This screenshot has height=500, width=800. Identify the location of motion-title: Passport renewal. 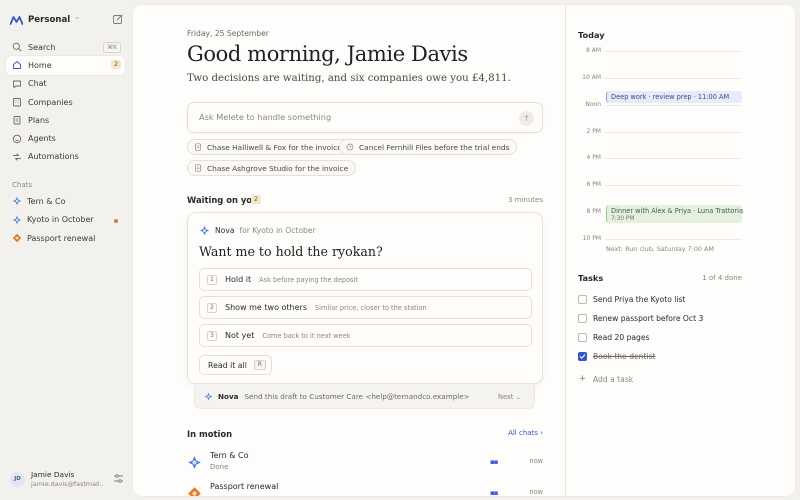
(244, 486).